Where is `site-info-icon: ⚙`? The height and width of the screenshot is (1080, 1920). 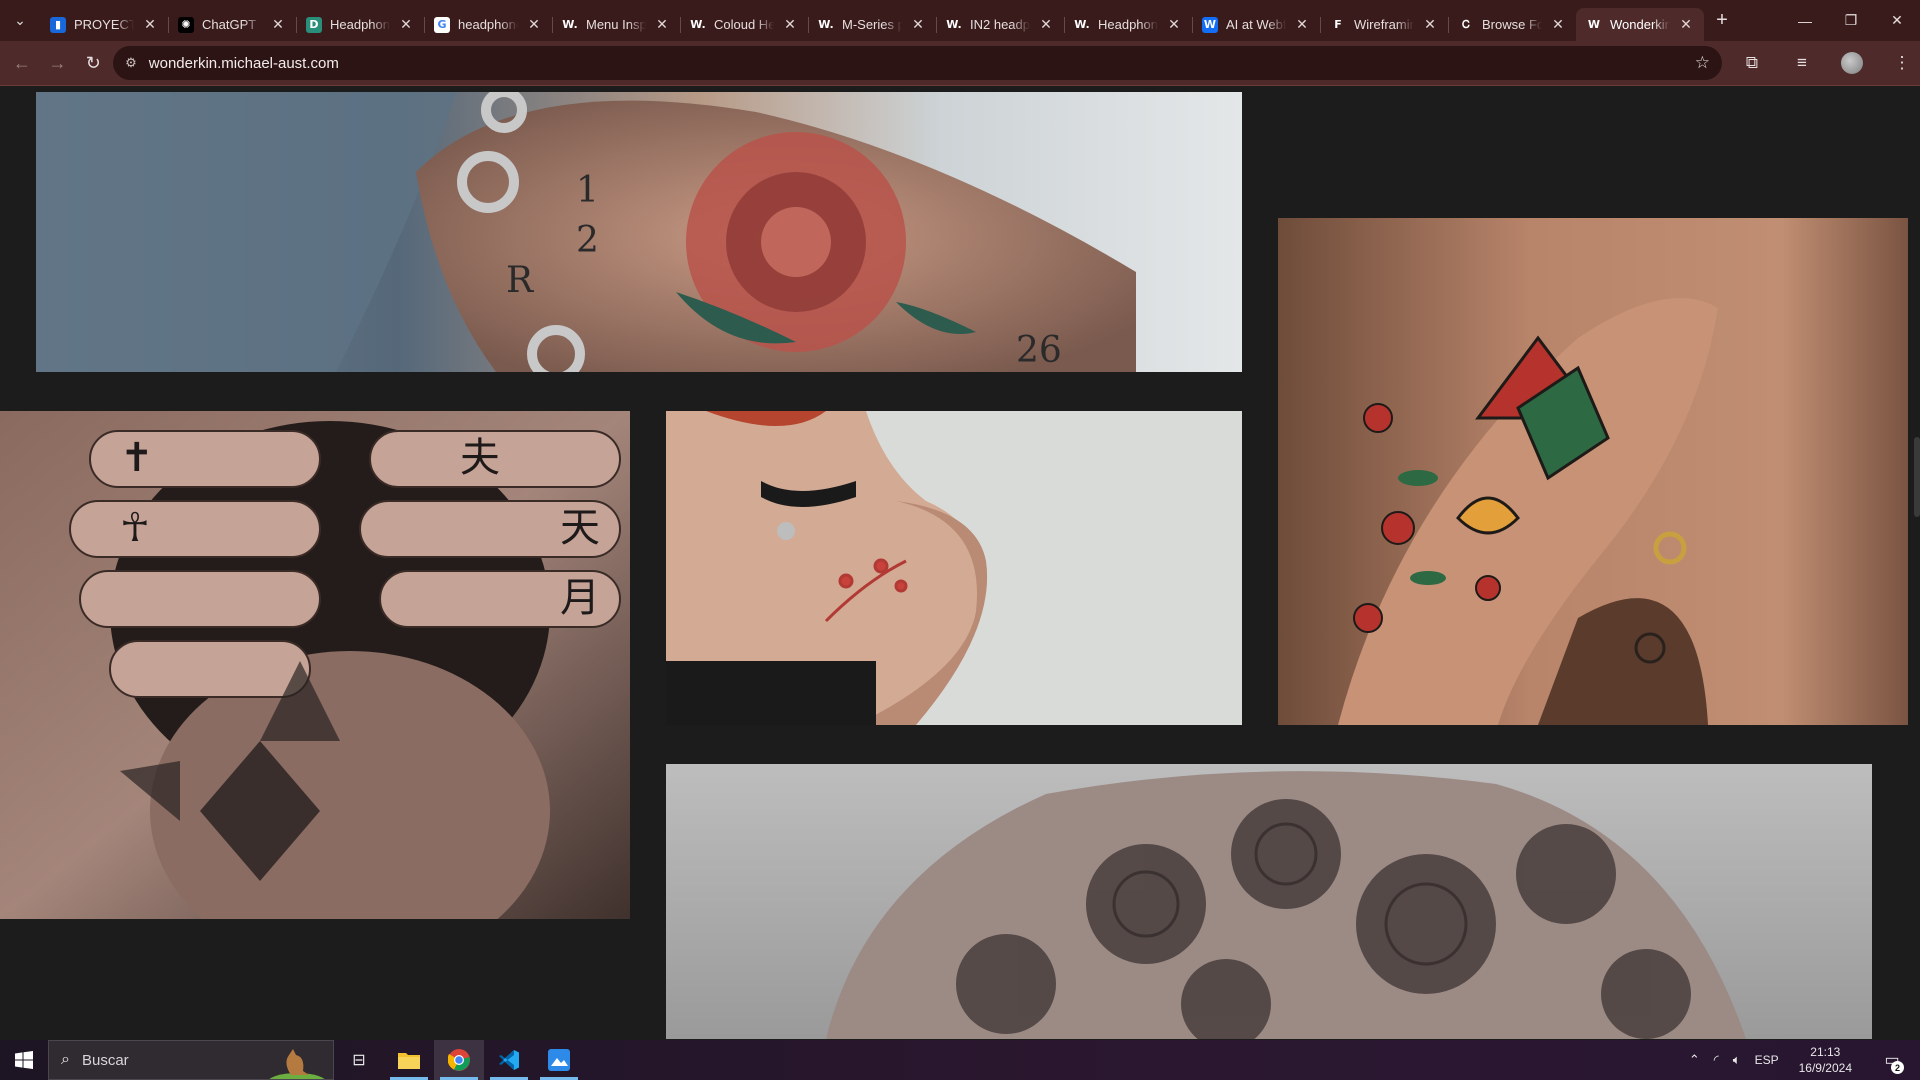
site-info-icon: ⚙ is located at coordinates (131, 63).